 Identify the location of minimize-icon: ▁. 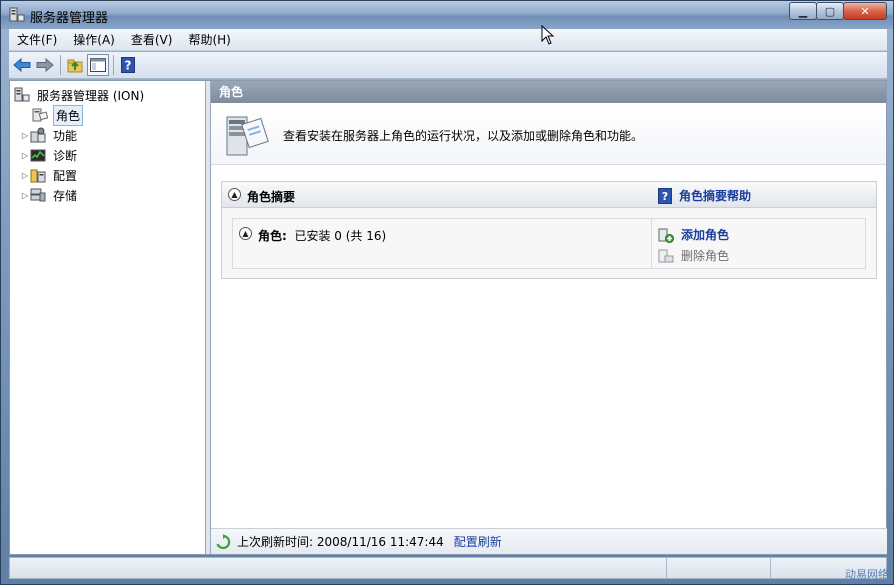
(803, 11).